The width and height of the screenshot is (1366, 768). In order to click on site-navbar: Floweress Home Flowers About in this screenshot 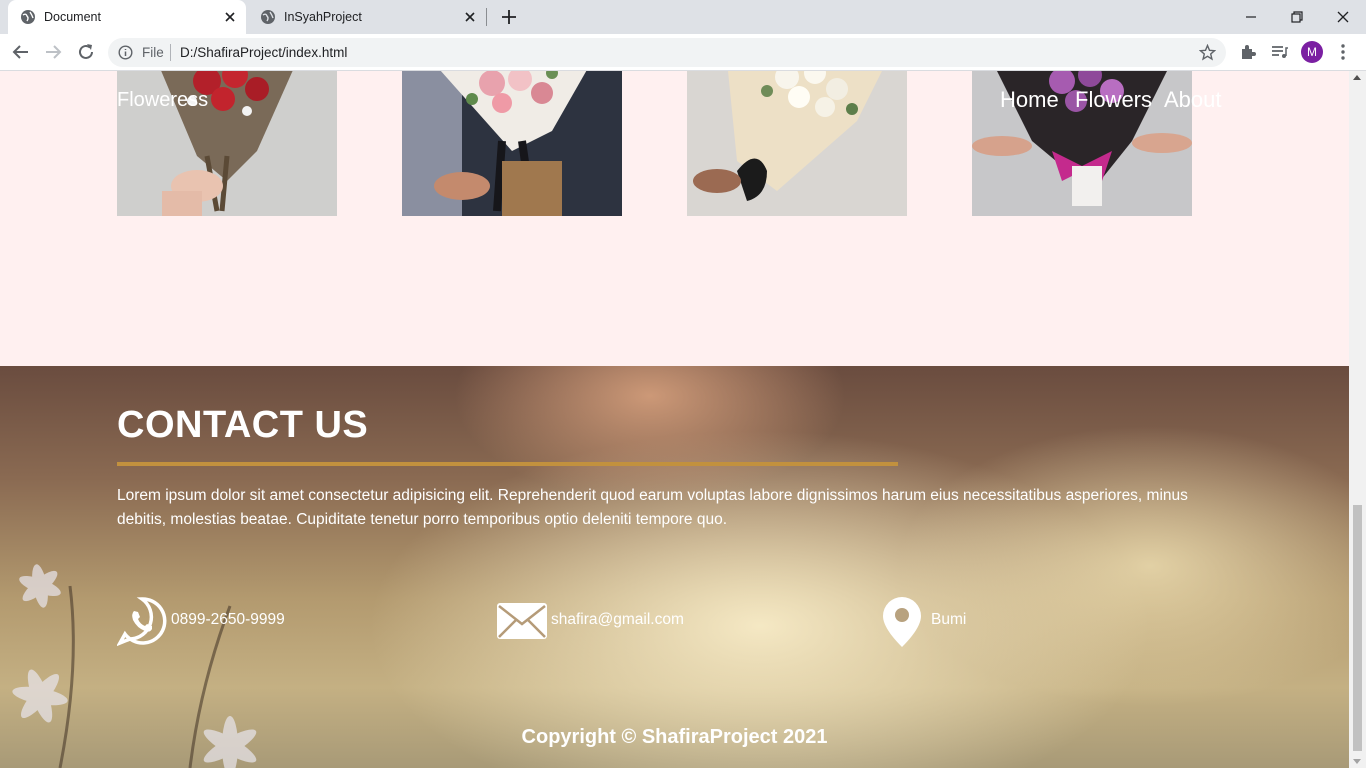, I will do `click(674, 103)`.